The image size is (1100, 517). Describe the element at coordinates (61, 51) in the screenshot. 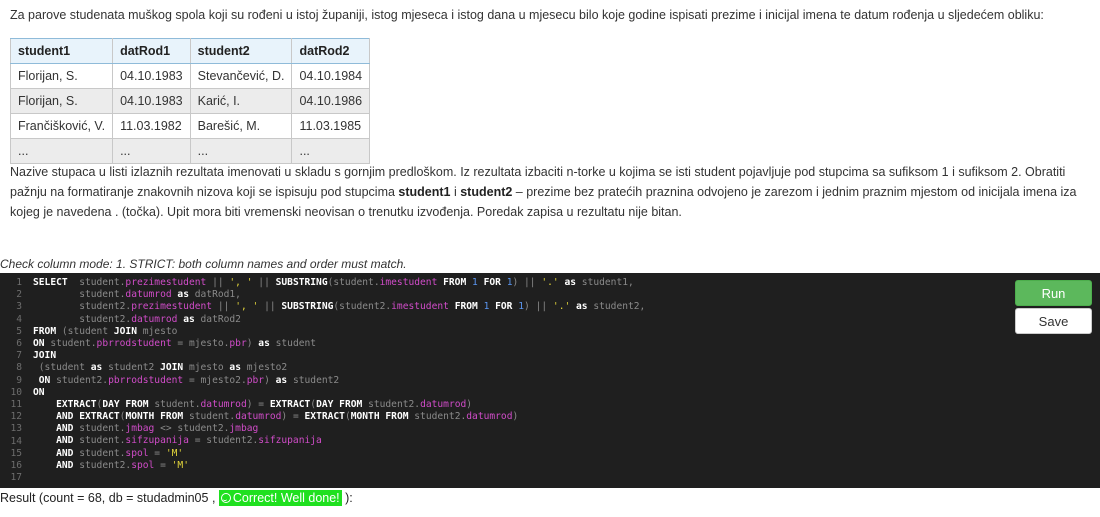

I see `column-header: student1` at that location.